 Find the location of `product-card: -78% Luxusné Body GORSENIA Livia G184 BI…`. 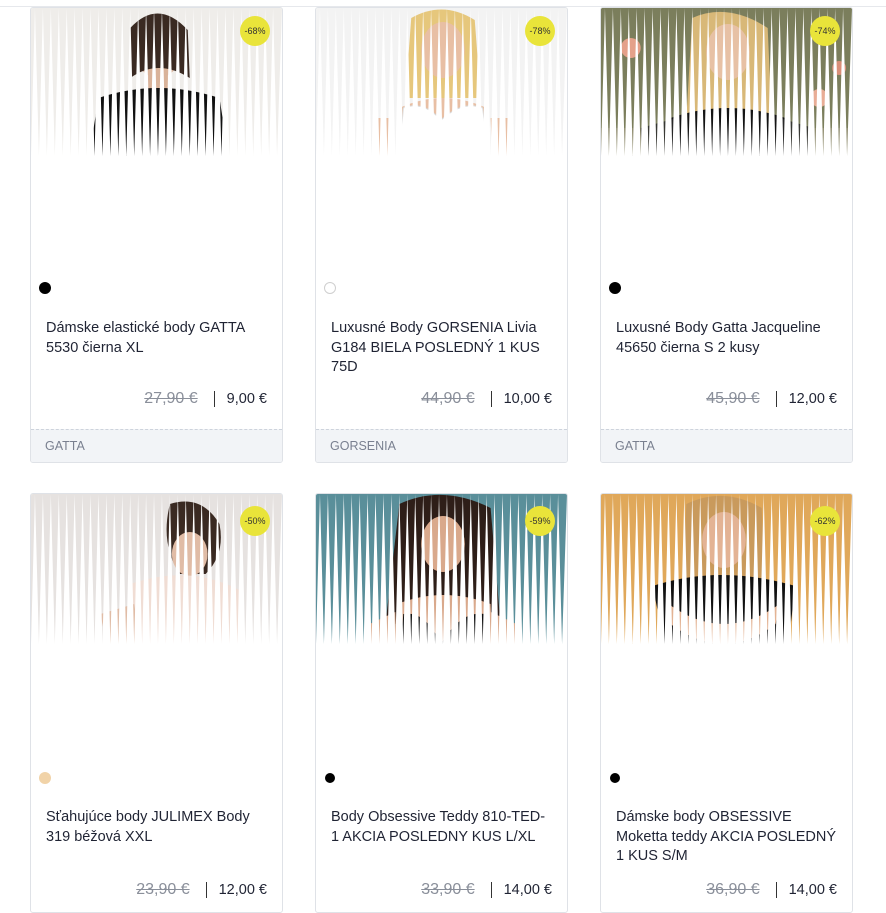

product-card: -78% Luxusné Body GORSENIA Livia G184 BI… is located at coordinates (441, 235).